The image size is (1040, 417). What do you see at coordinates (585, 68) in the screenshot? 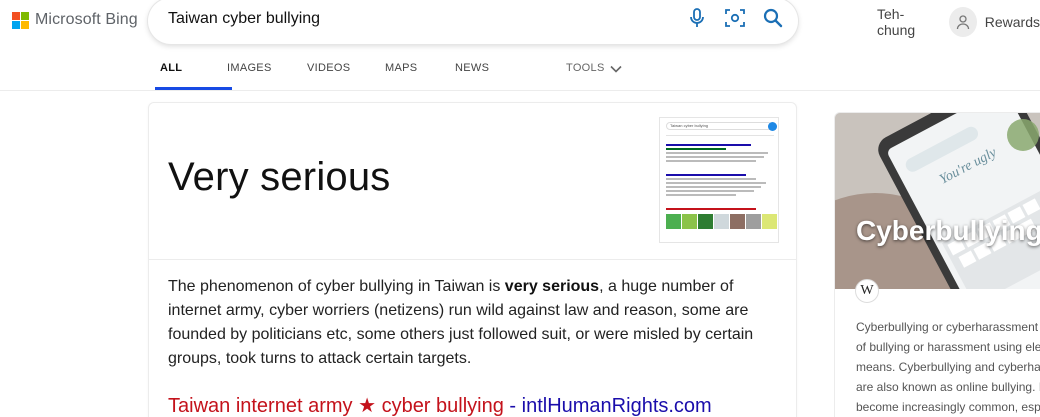
I see `tools-label: TOOLS` at bounding box center [585, 68].